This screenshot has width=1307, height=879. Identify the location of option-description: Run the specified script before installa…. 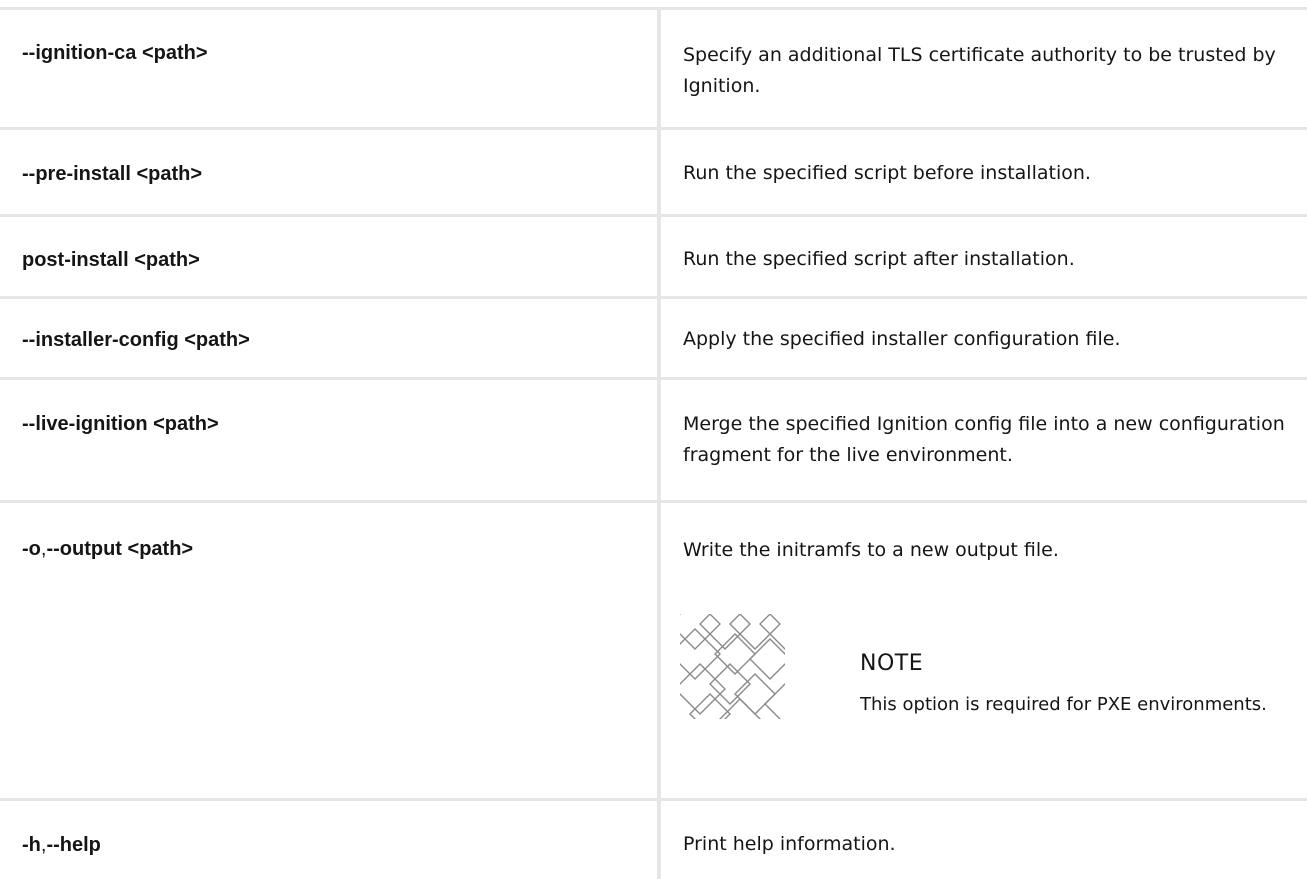
(887, 173).